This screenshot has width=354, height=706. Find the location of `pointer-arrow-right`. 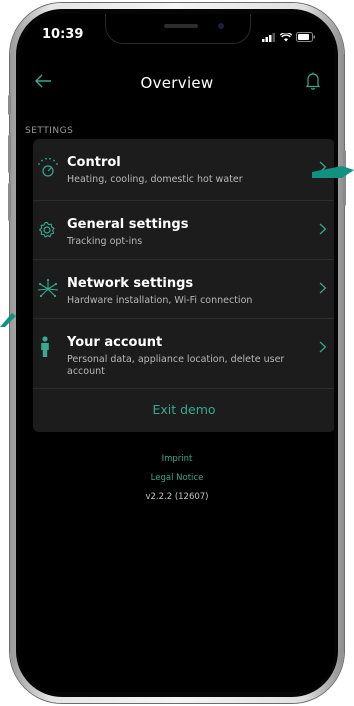

pointer-arrow-right is located at coordinates (333, 179).